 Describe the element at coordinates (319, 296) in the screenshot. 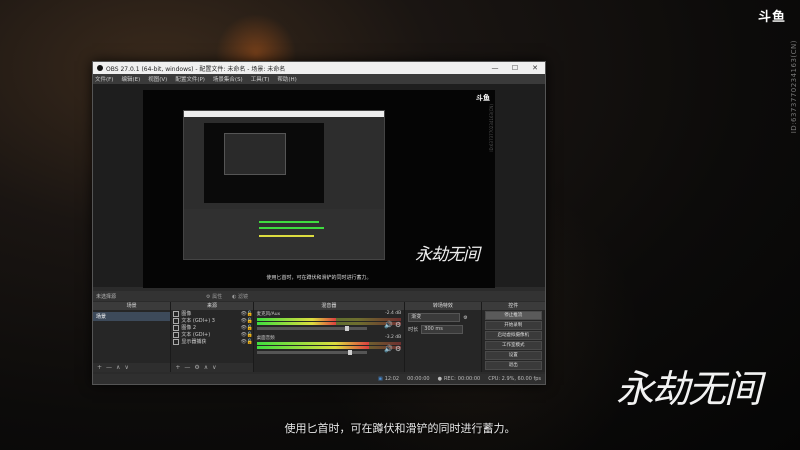

I see `source-toolbar: 未选择源 ⚙ 属性 ◐ 滤镜` at that location.